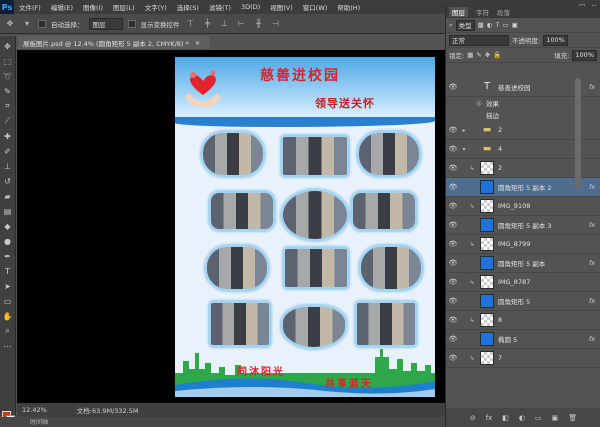 This screenshot has width=600, height=427. I want to click on menu-select: 选择(S), so click(188, 7).